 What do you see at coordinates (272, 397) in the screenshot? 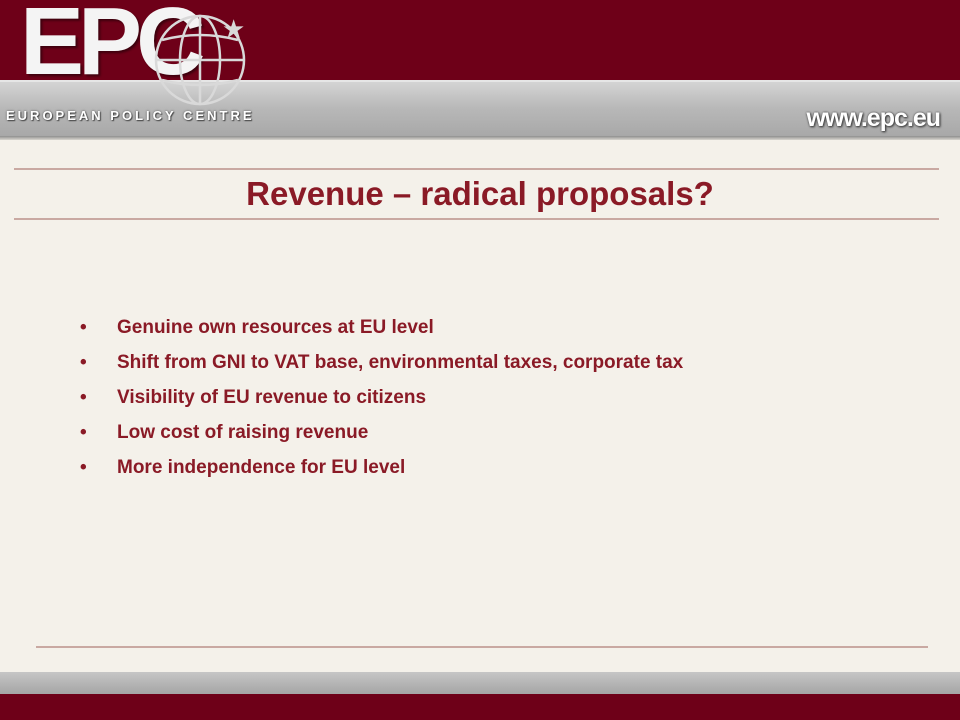
I see `bullet-text: Visibility of EU revenue to citizens` at bounding box center [272, 397].